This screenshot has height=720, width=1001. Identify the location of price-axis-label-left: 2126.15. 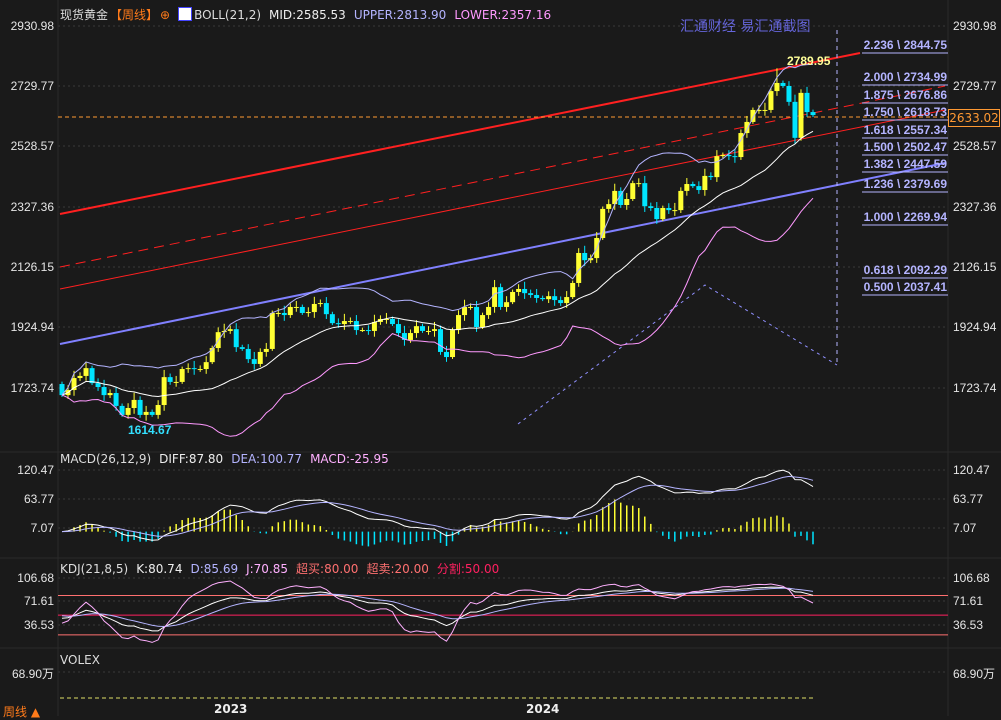
(32, 267).